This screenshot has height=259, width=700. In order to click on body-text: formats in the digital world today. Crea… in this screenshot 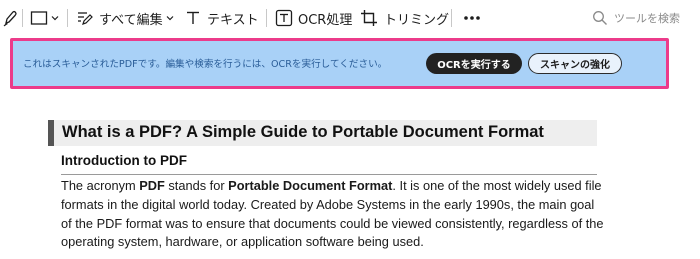, I will do `click(328, 204)`.